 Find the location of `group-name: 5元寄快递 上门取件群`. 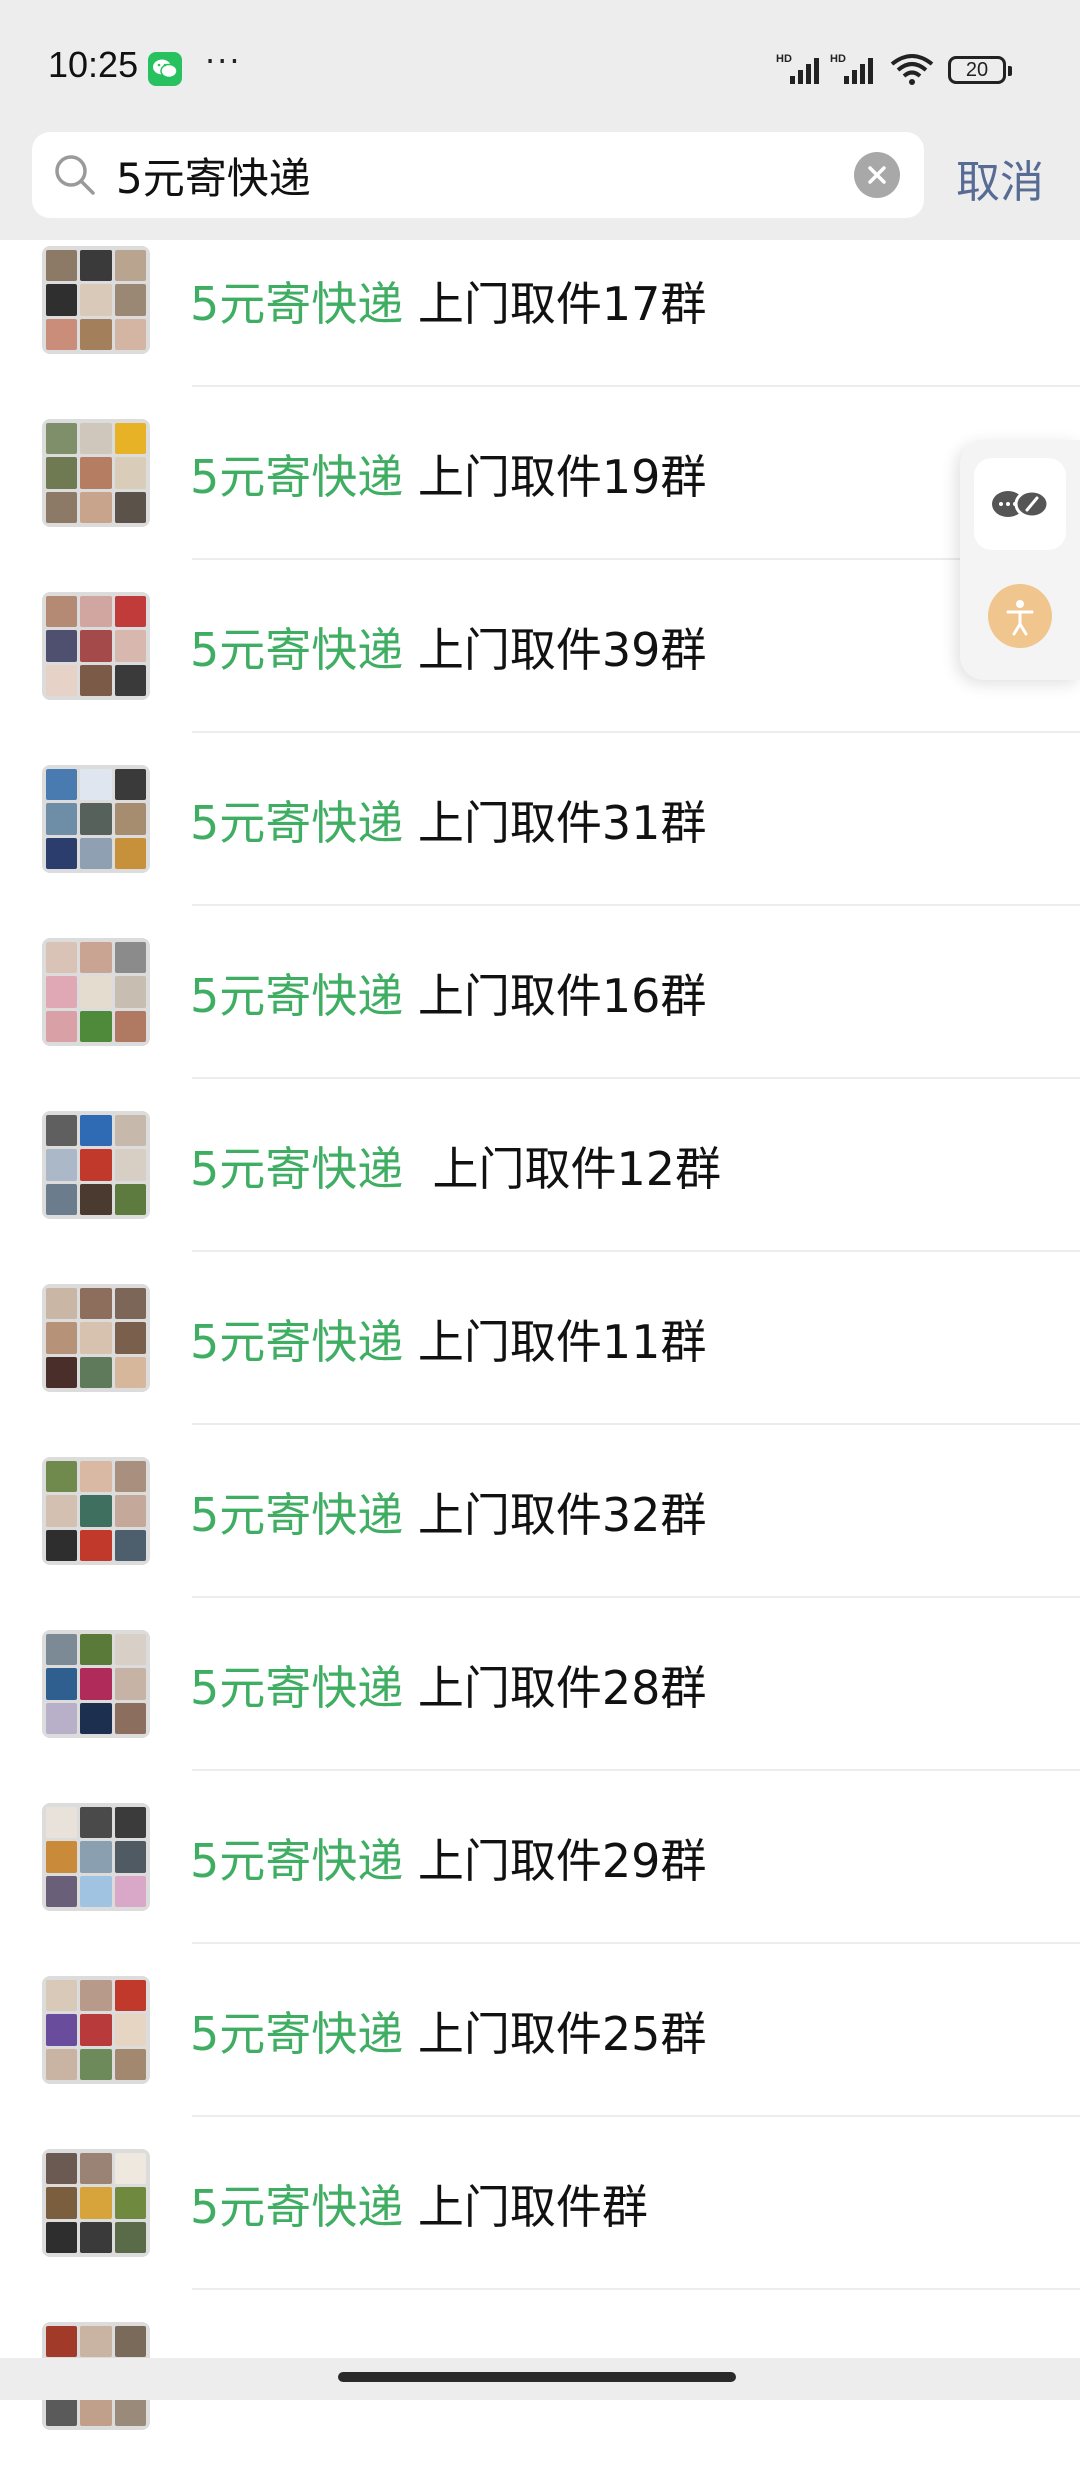

group-name: 5元寄快递 上门取件群 is located at coordinates (419, 2207).